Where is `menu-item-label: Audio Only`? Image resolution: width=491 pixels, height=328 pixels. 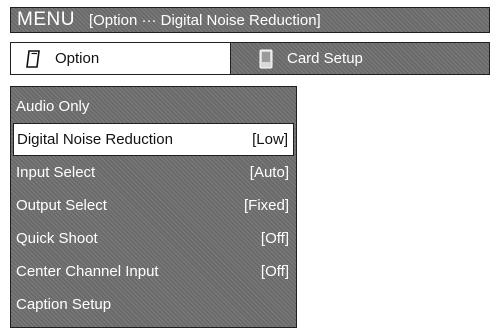 menu-item-label: Audio Only is located at coordinates (53, 106).